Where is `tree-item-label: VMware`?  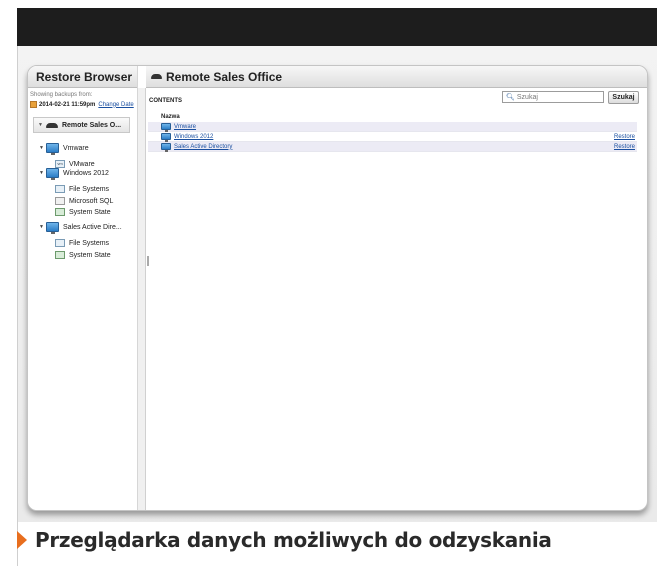 tree-item-label: VMware is located at coordinates (82, 164).